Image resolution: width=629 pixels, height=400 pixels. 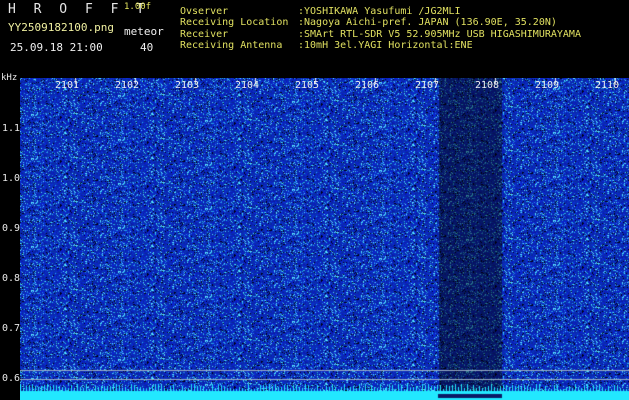 What do you see at coordinates (61, 27) in the screenshot?
I see `filename-label: YY2509182100.png` at bounding box center [61, 27].